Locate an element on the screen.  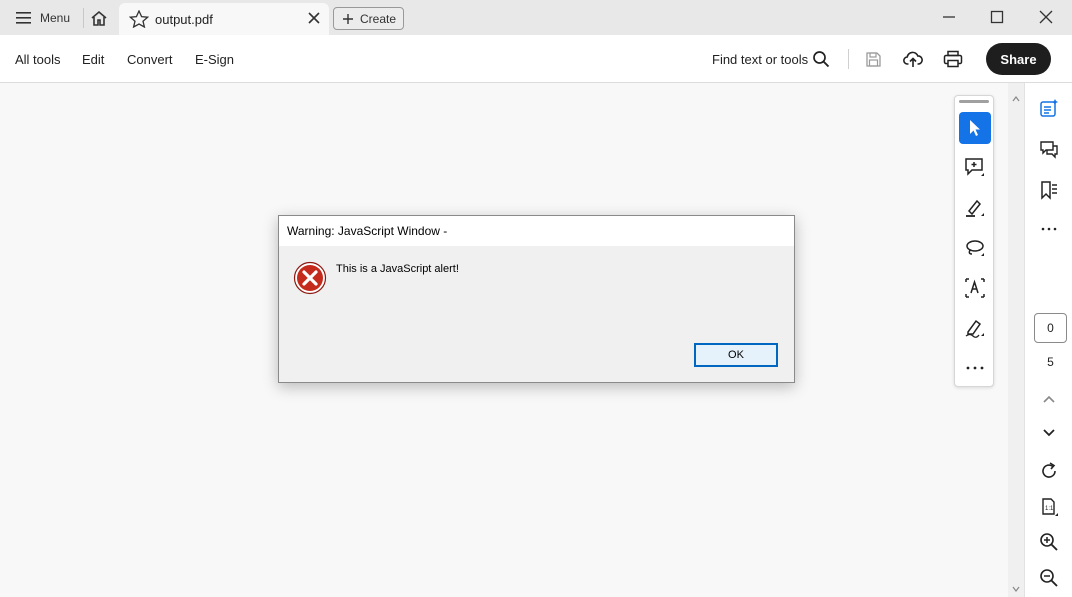
esign-link: E-Sign is located at coordinates (214, 59).